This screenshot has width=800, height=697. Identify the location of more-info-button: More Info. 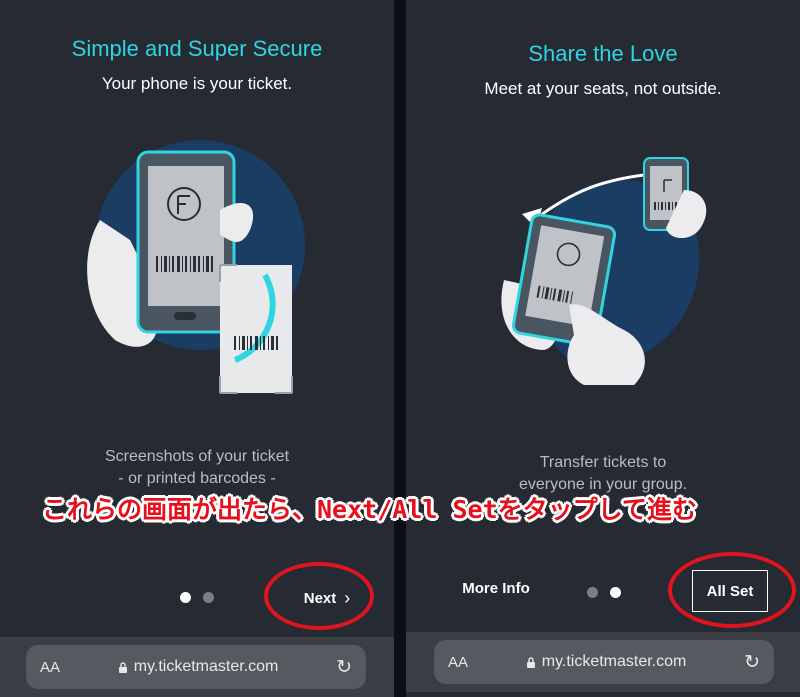
(496, 592).